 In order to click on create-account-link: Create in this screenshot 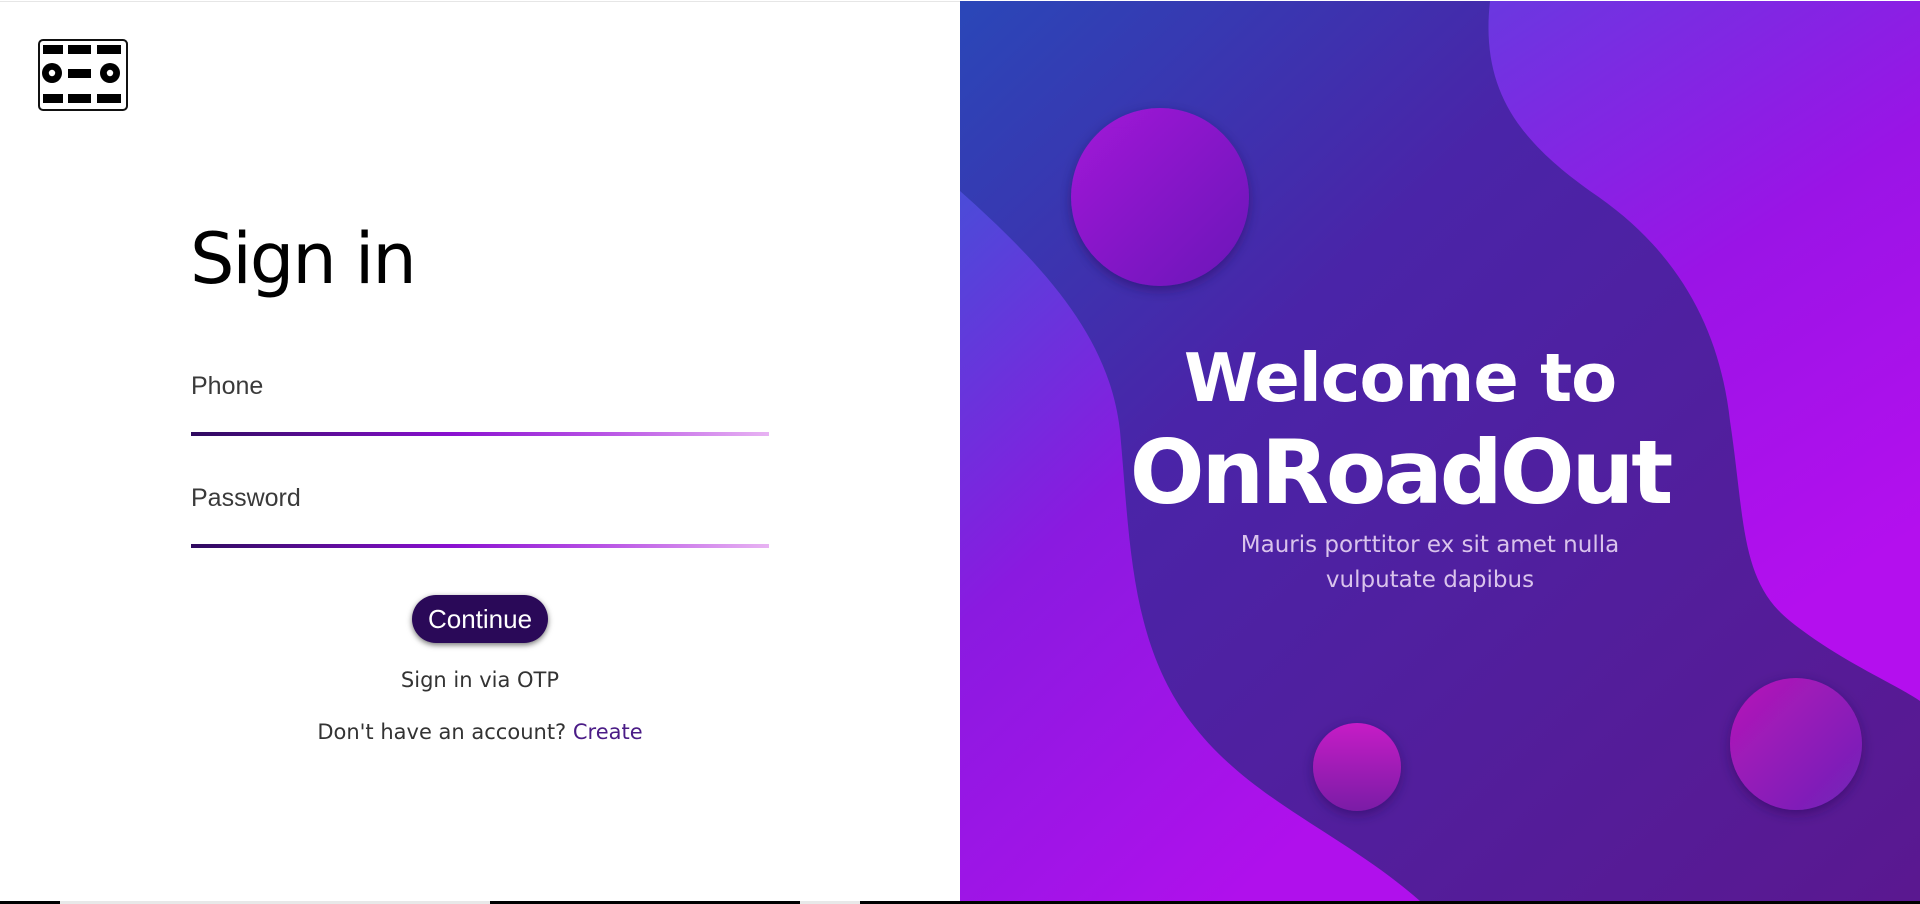, I will do `click(608, 732)`.